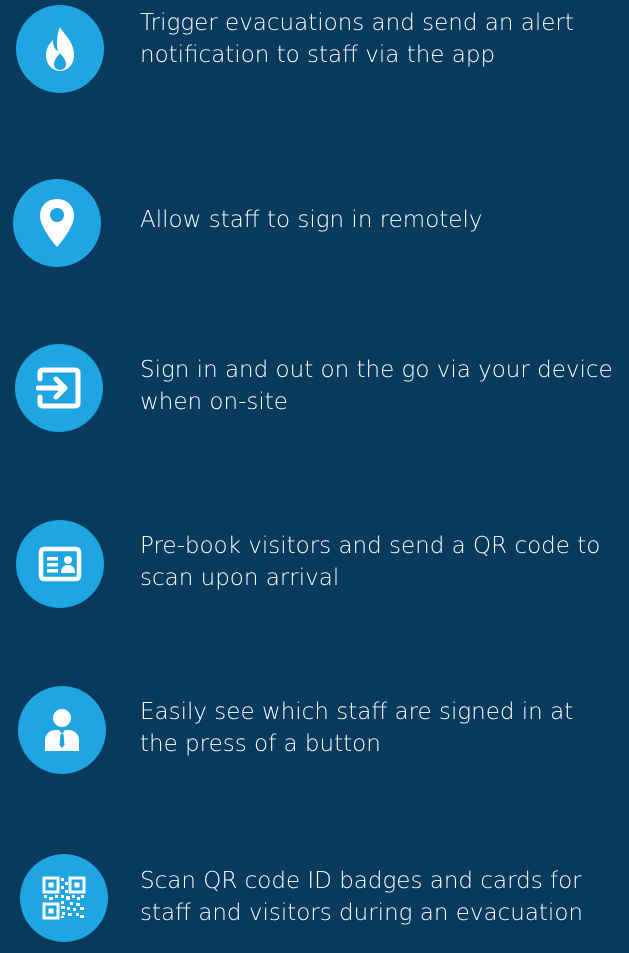  Describe the element at coordinates (311, 220) in the screenshot. I see `feature-line: Allow staff to sign in remotely` at that location.